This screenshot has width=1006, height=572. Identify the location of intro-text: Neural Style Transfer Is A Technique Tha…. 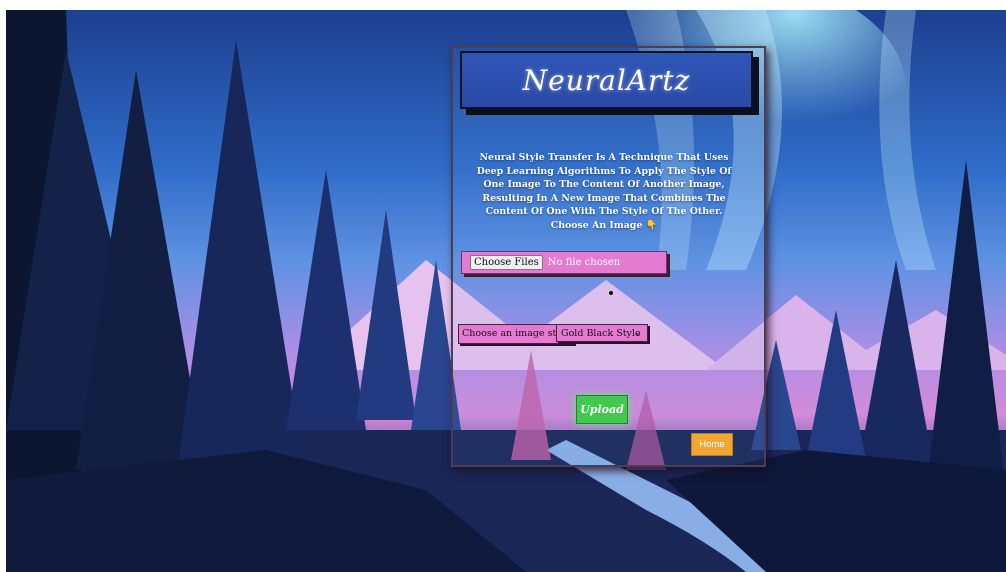
(604, 191).